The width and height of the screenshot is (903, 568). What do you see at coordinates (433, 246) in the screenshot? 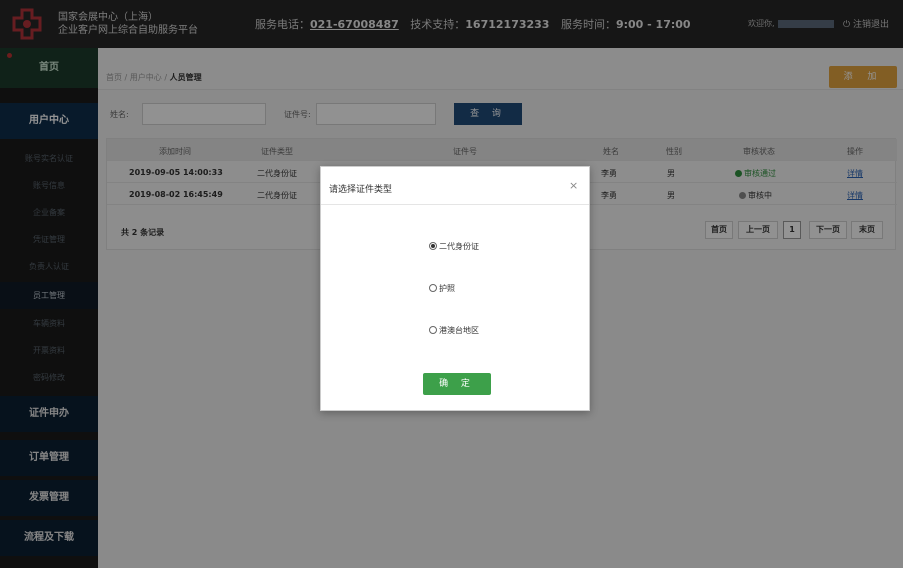
I see `radio-selected-icon` at bounding box center [433, 246].